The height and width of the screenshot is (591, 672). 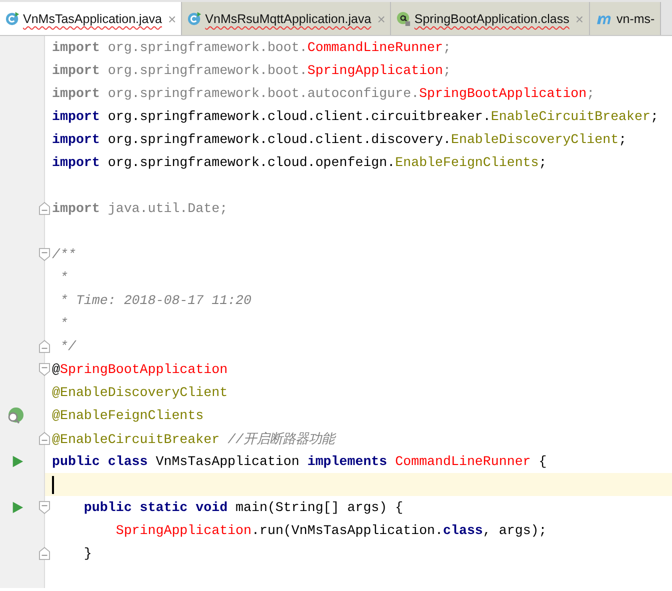 I want to click on magnifier-icon, so click(x=15, y=415).